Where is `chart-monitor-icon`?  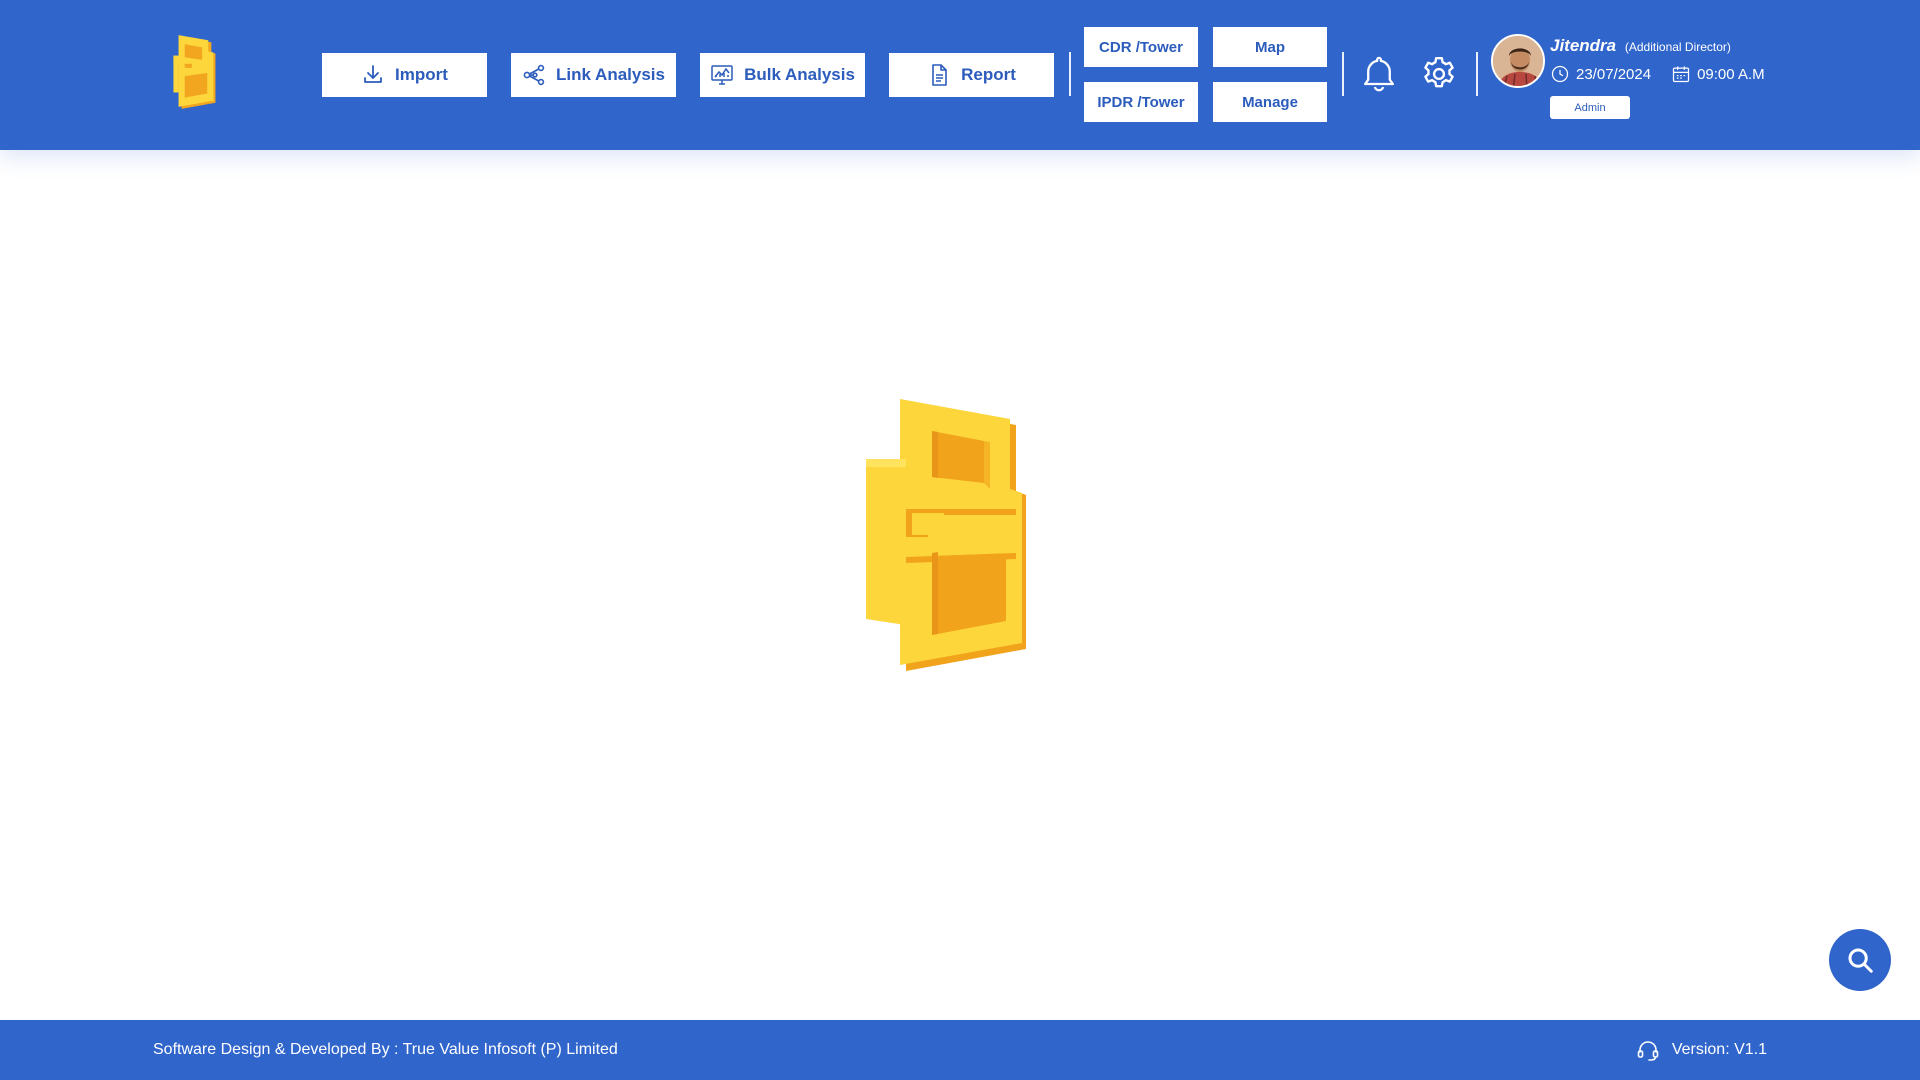
chart-monitor-icon is located at coordinates (722, 75).